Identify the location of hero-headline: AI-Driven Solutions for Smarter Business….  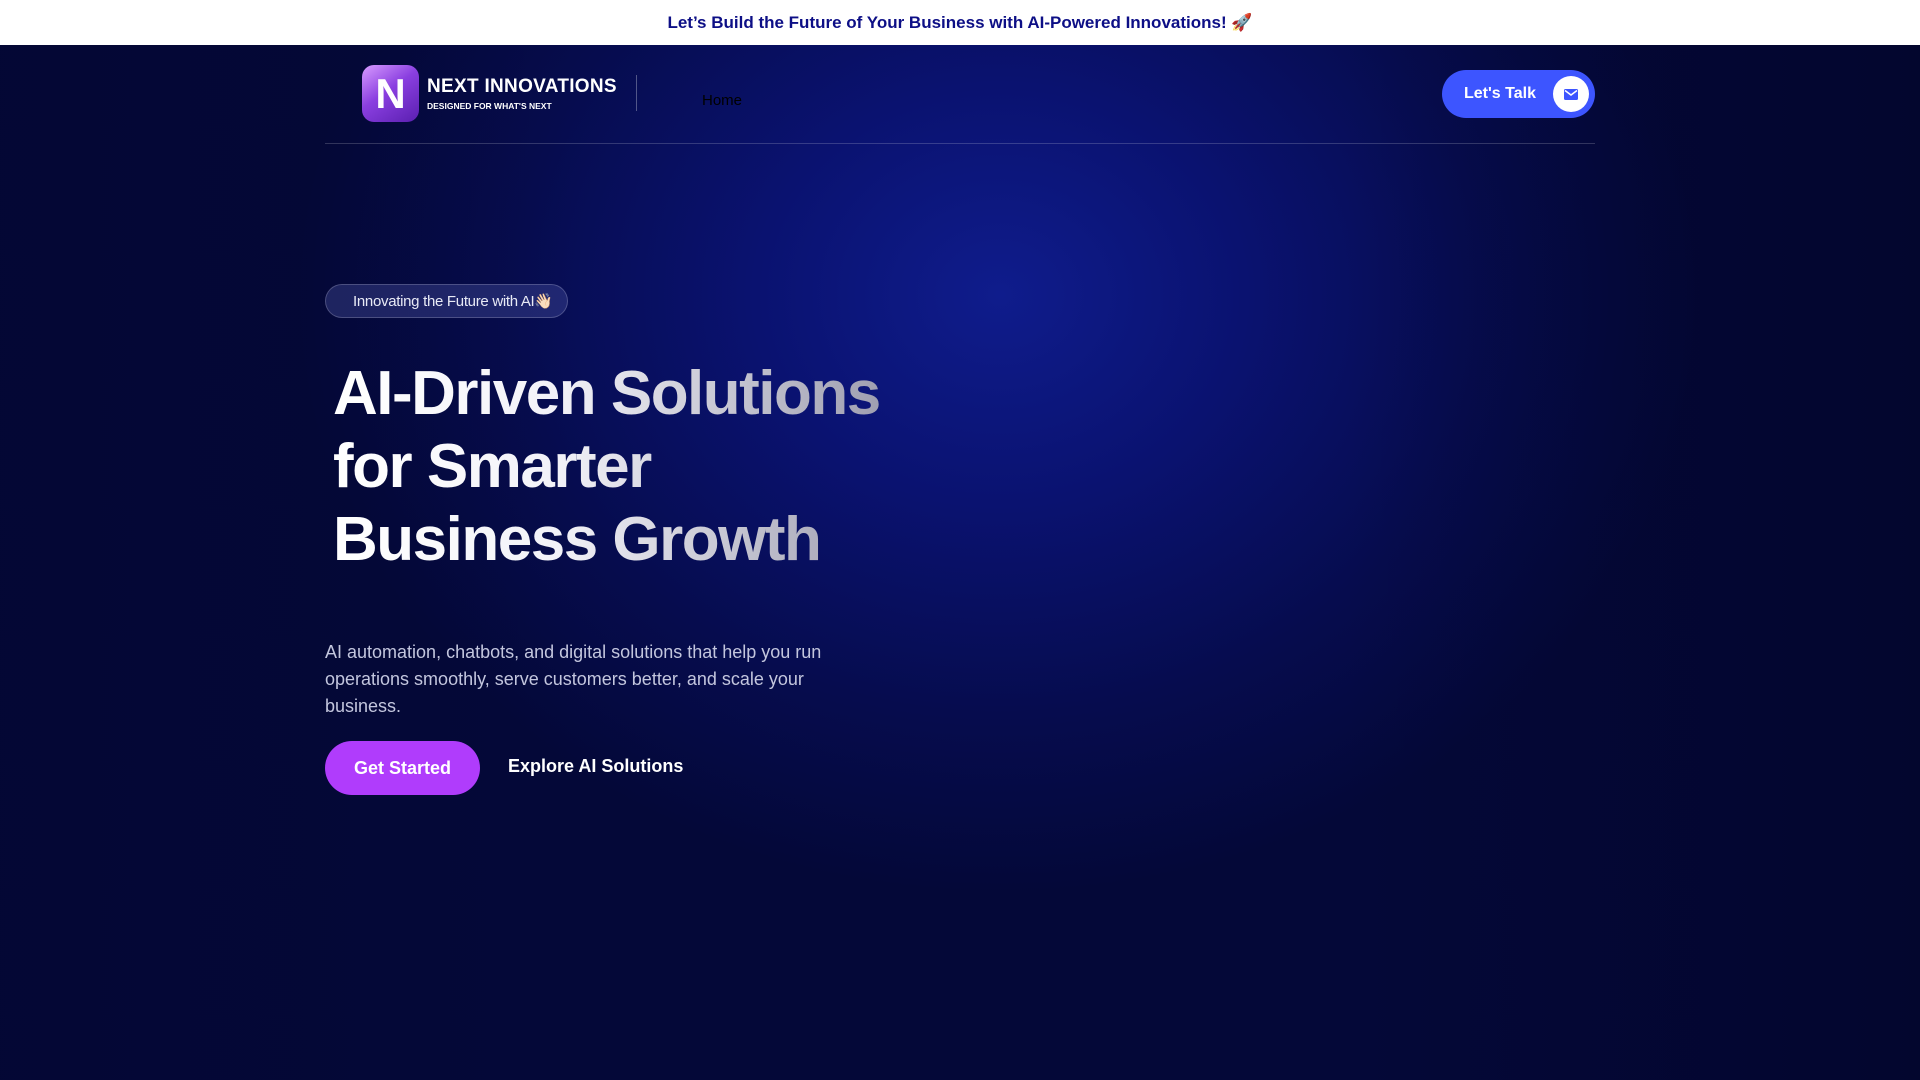
(613, 466).